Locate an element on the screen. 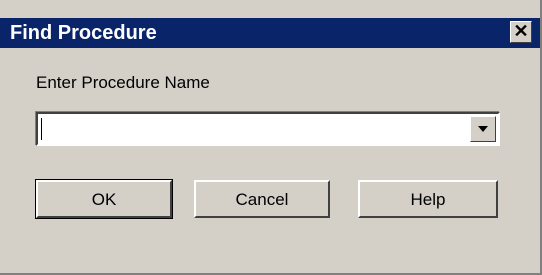 This screenshot has width=542, height=275. procedure-name-combobox is located at coordinates (268, 129).